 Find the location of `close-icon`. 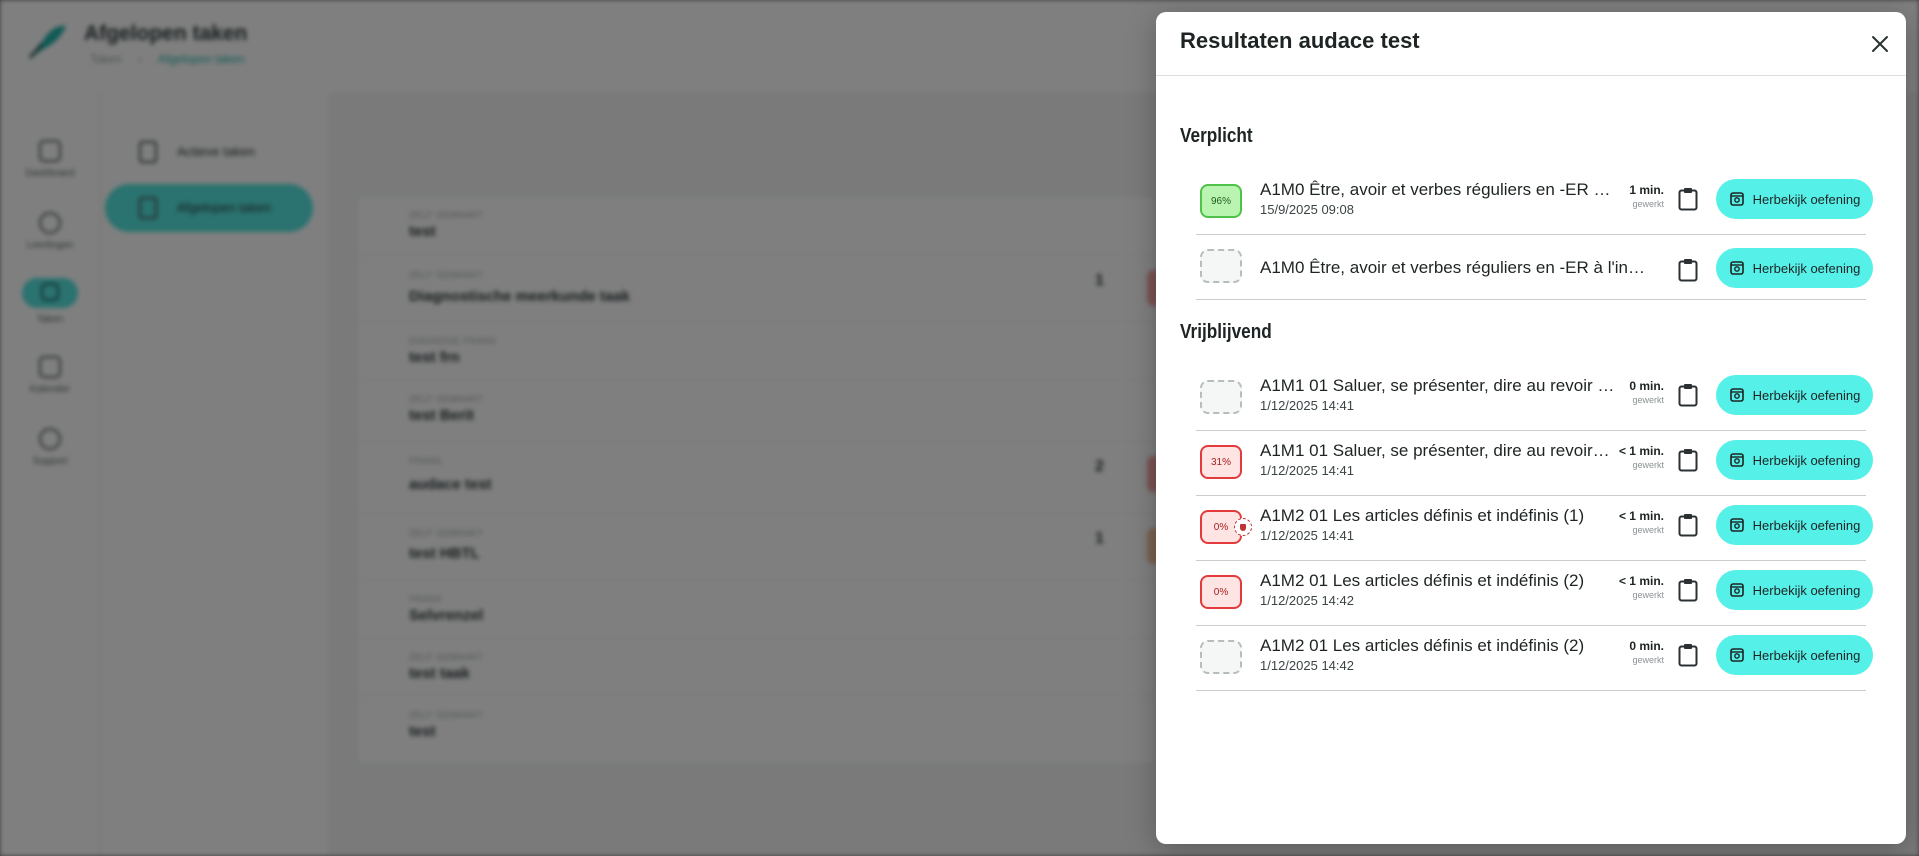

close-icon is located at coordinates (1880, 44).